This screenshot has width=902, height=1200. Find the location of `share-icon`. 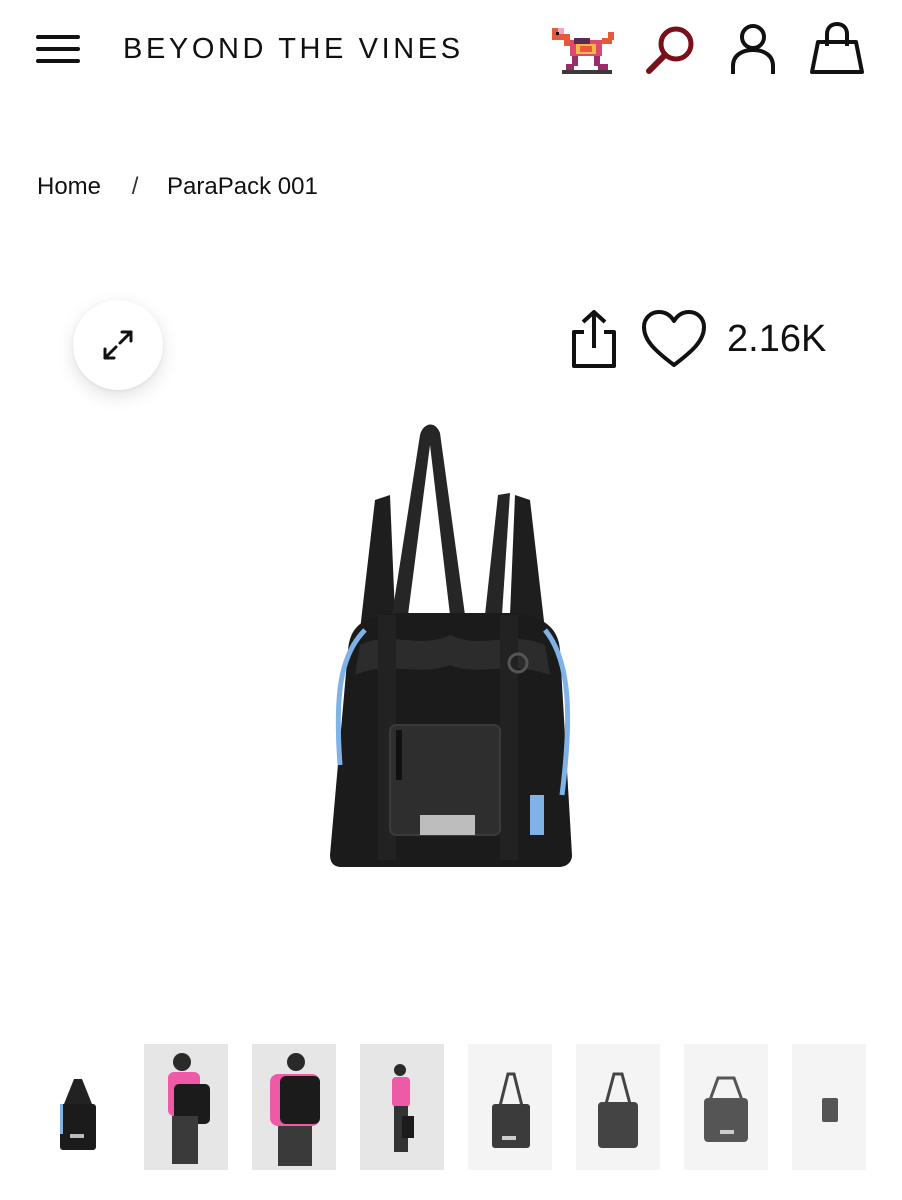

share-icon is located at coordinates (594, 339).